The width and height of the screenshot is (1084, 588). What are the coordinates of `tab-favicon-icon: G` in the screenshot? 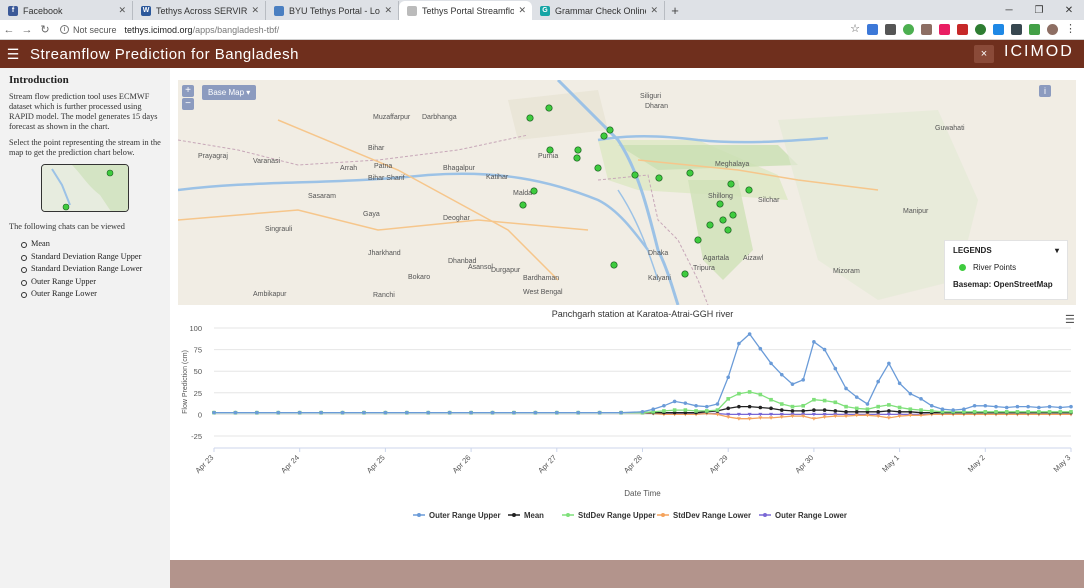 It's located at (545, 10).